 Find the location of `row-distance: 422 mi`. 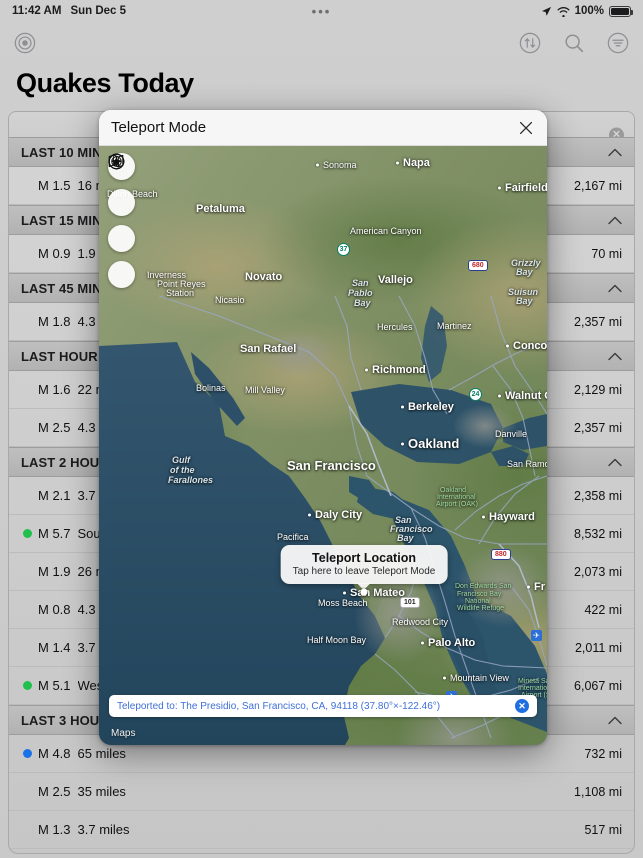

row-distance: 422 mi is located at coordinates (603, 609).